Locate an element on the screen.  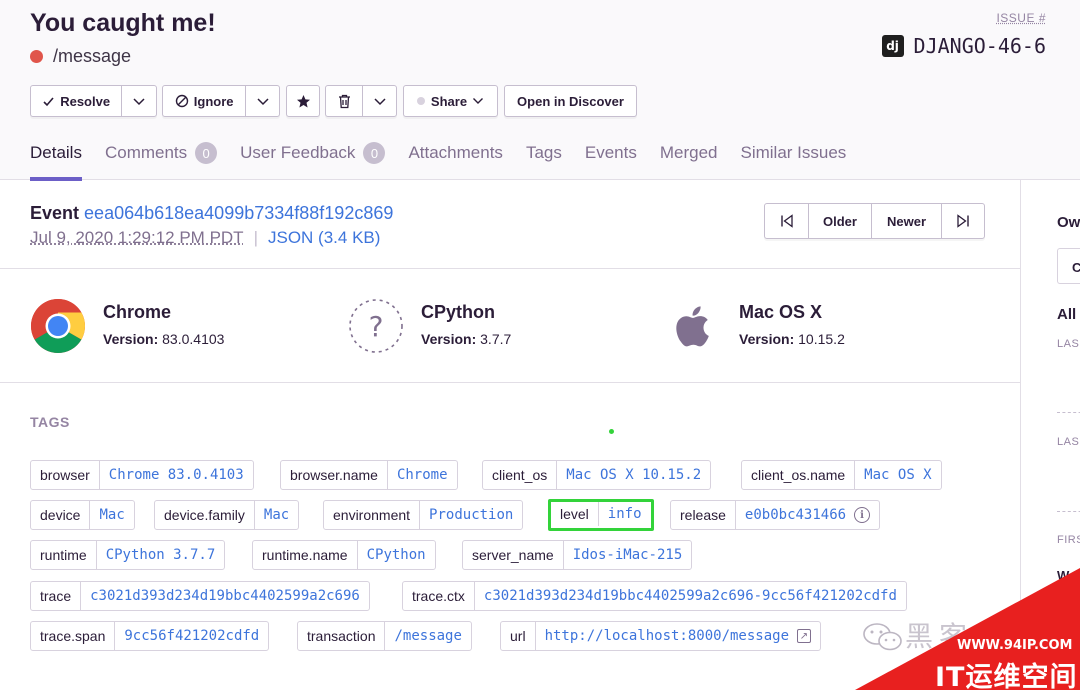
delete-button is located at coordinates (344, 101).